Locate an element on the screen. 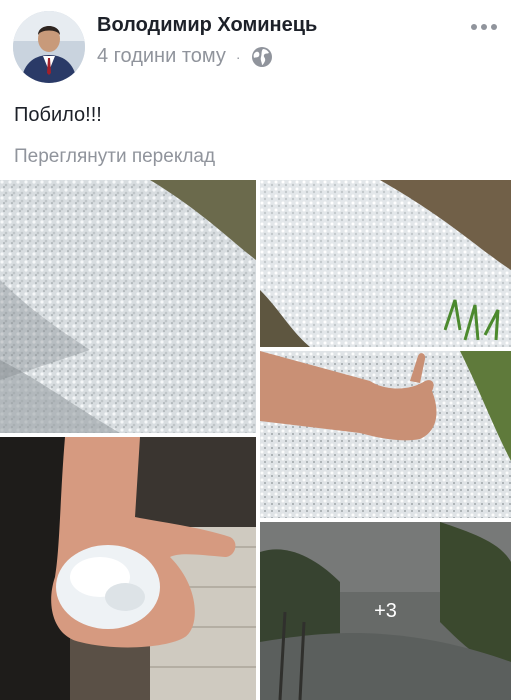 The image size is (511, 700). author-avatar is located at coordinates (49, 47).